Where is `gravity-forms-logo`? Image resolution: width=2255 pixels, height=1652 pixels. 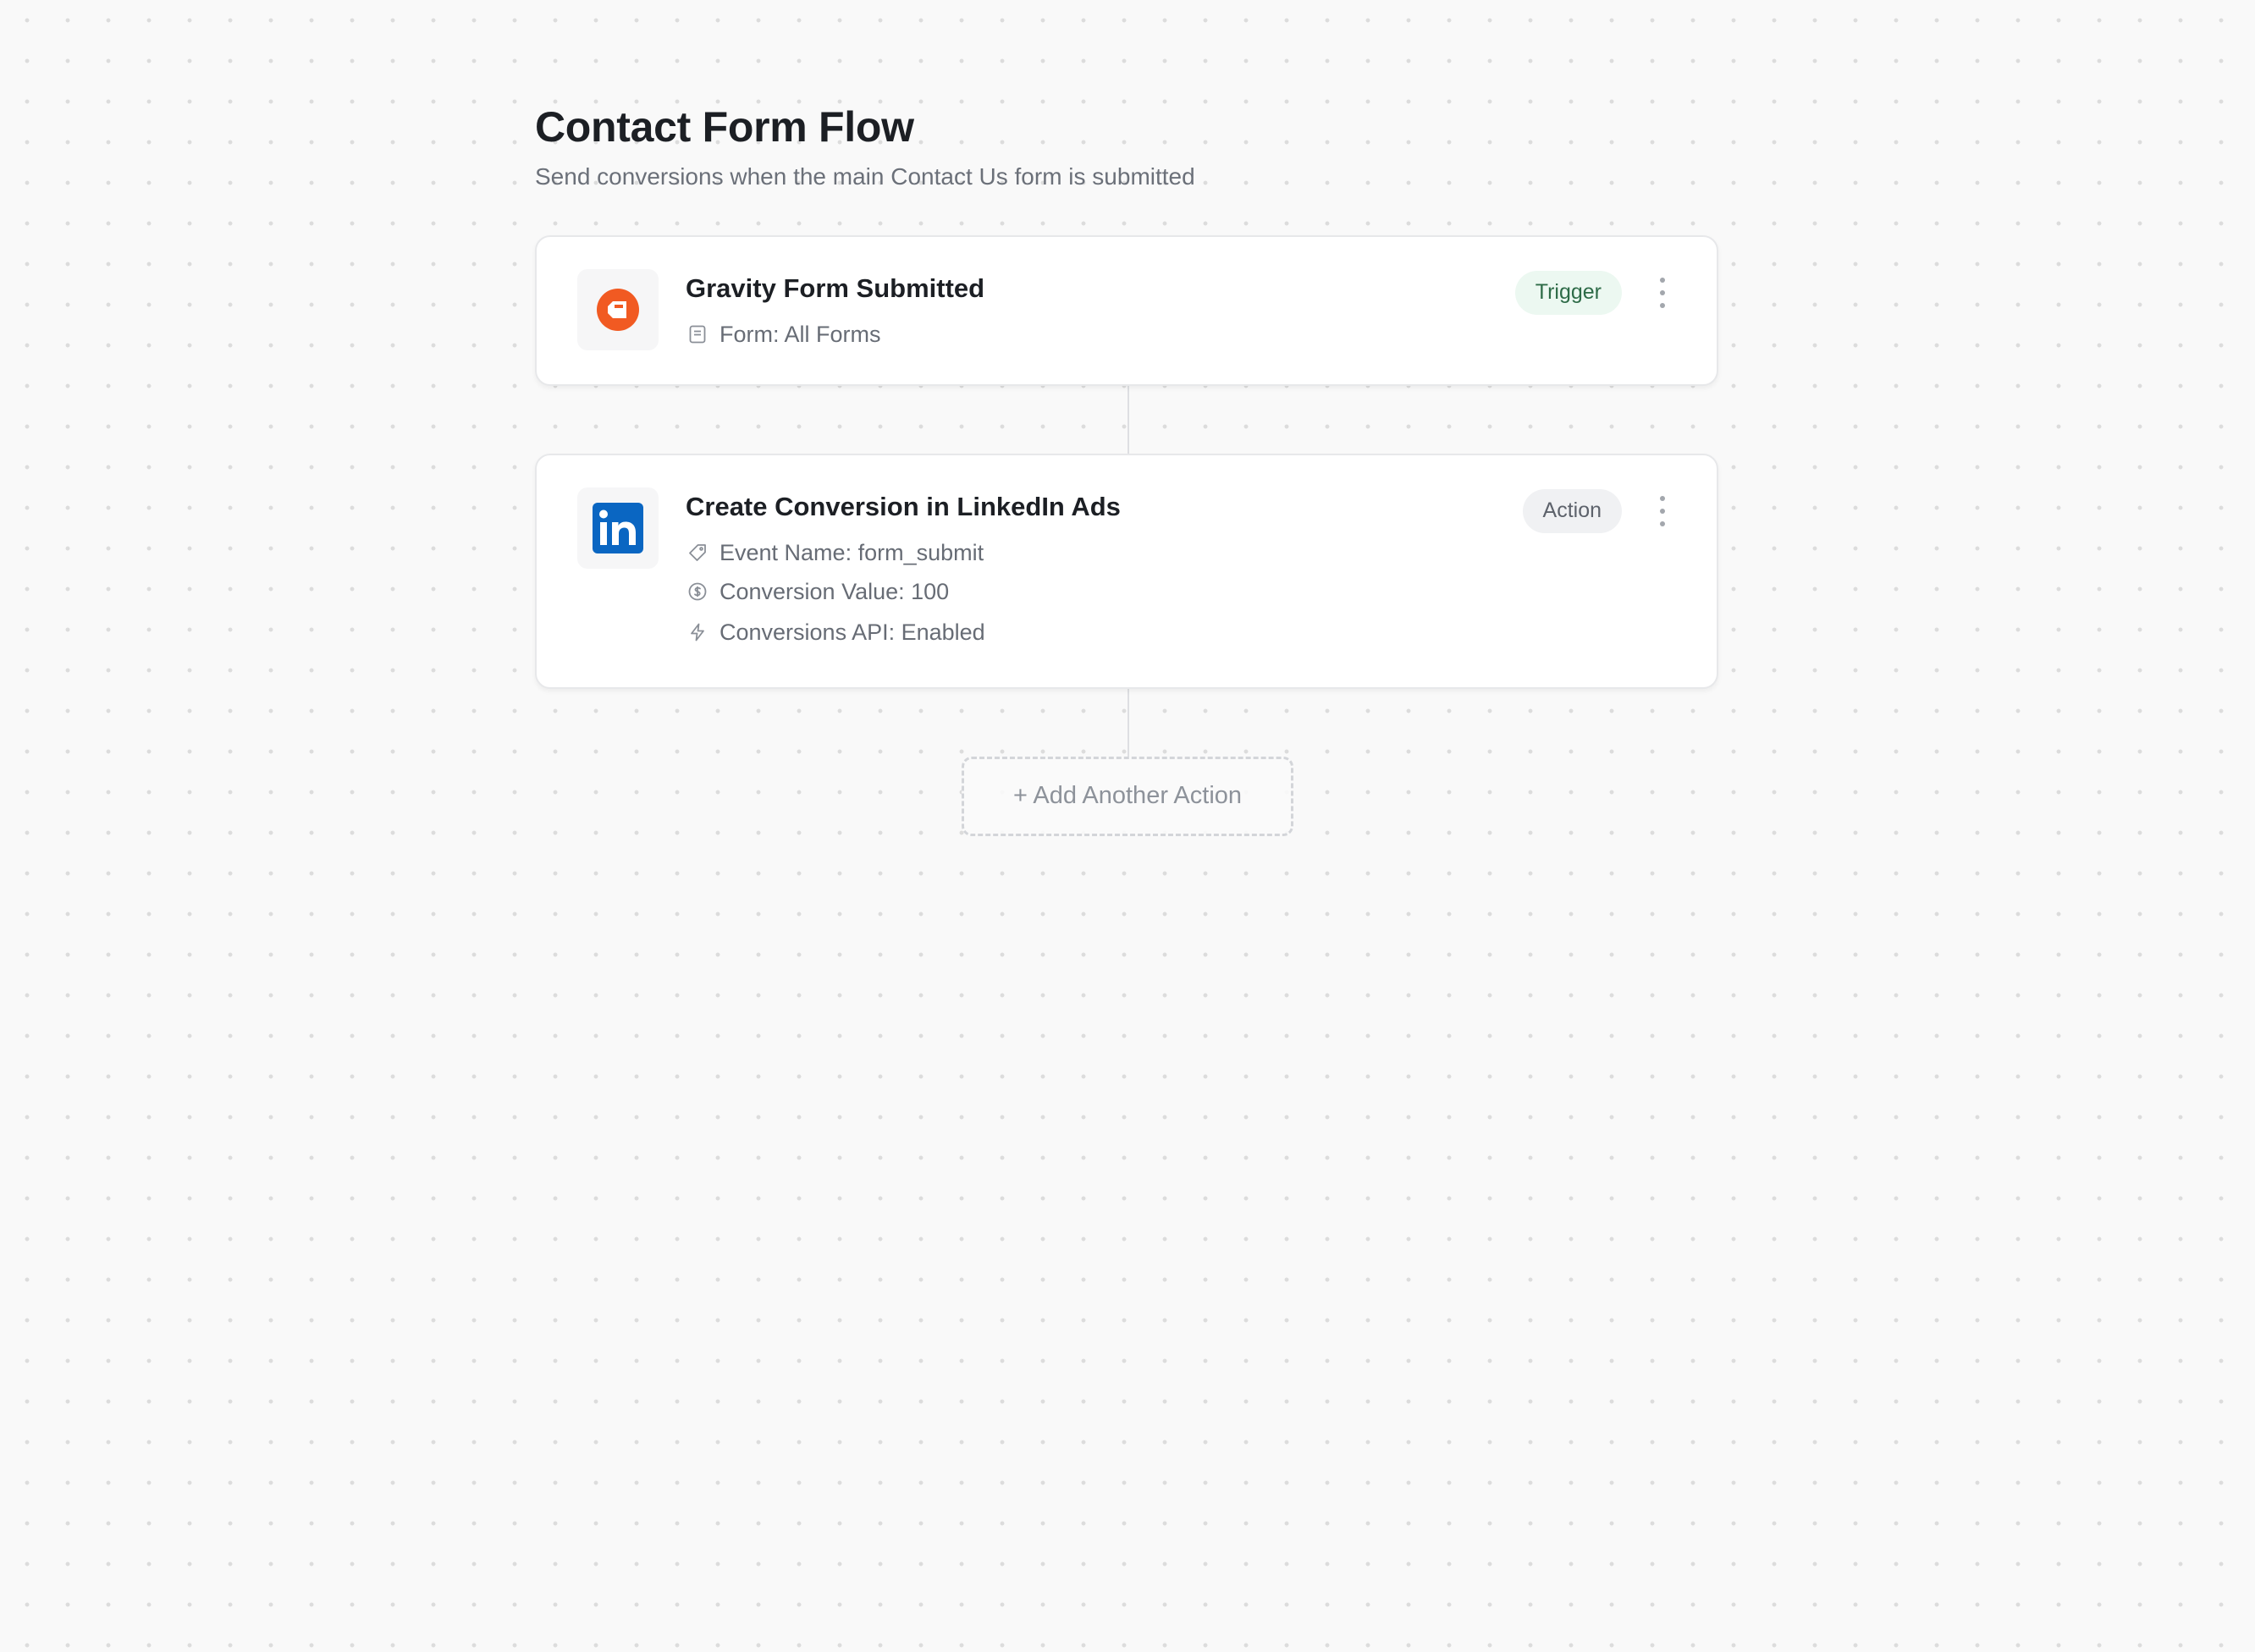 gravity-forms-logo is located at coordinates (618, 309).